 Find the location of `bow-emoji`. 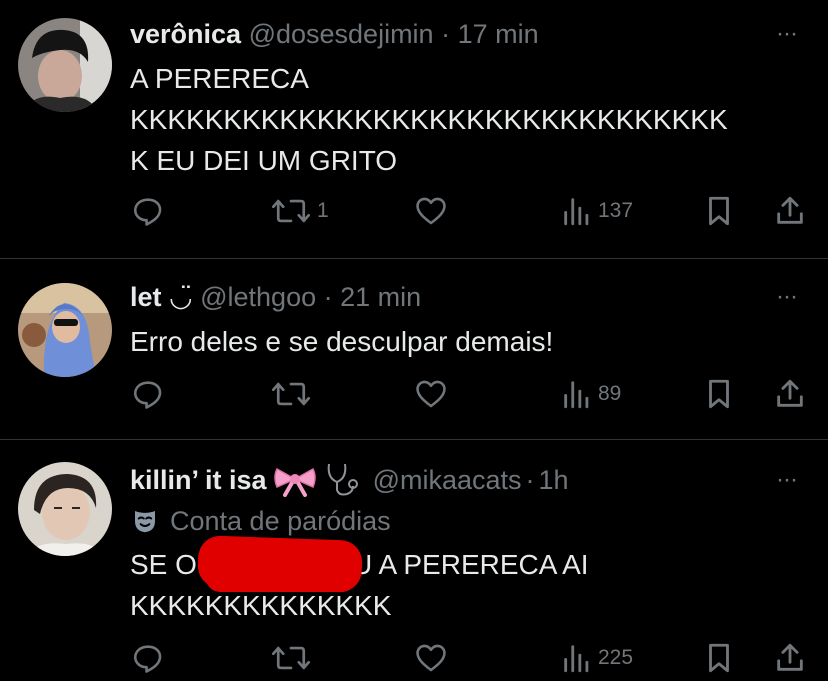

bow-emoji is located at coordinates (294, 482).